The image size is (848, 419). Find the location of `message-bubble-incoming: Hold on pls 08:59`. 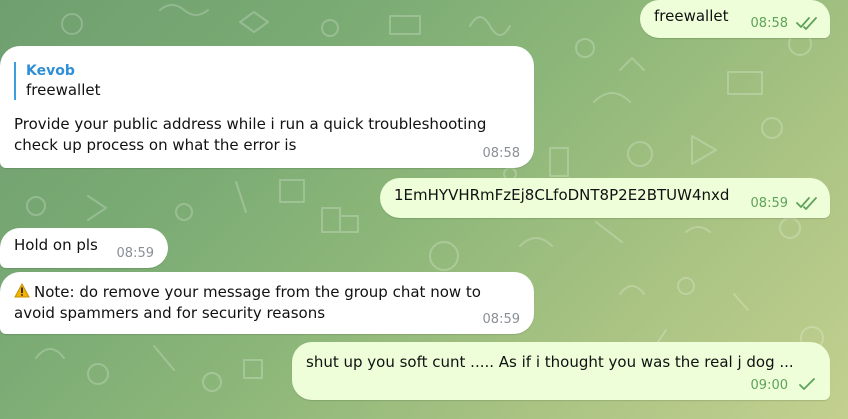

message-bubble-incoming: Hold on pls 08:59 is located at coordinates (84, 248).